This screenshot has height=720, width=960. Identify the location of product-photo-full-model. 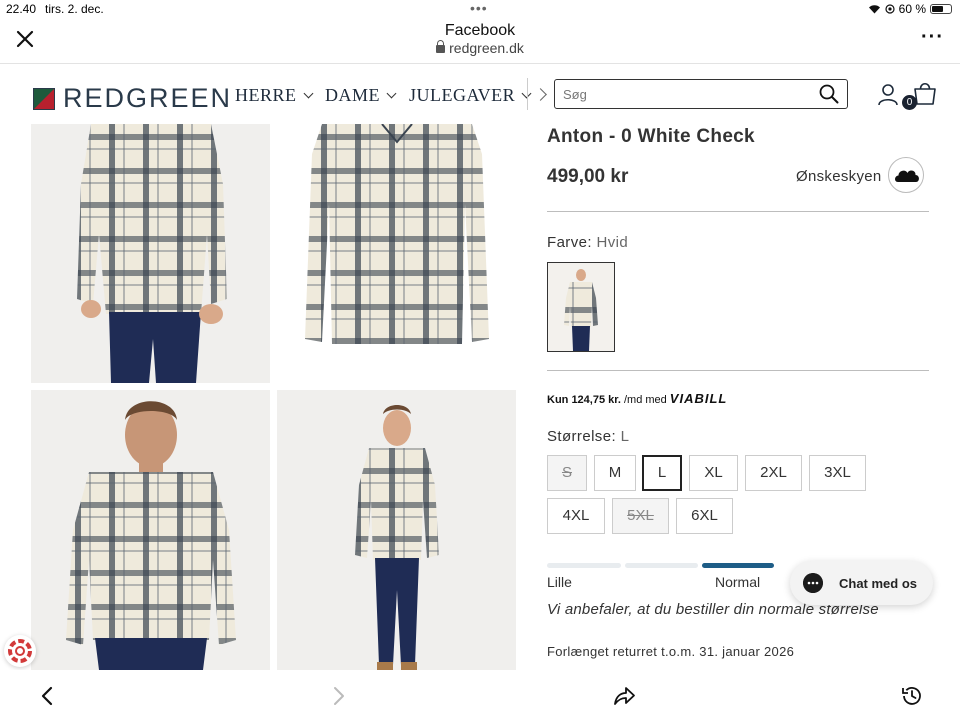
(396, 530).